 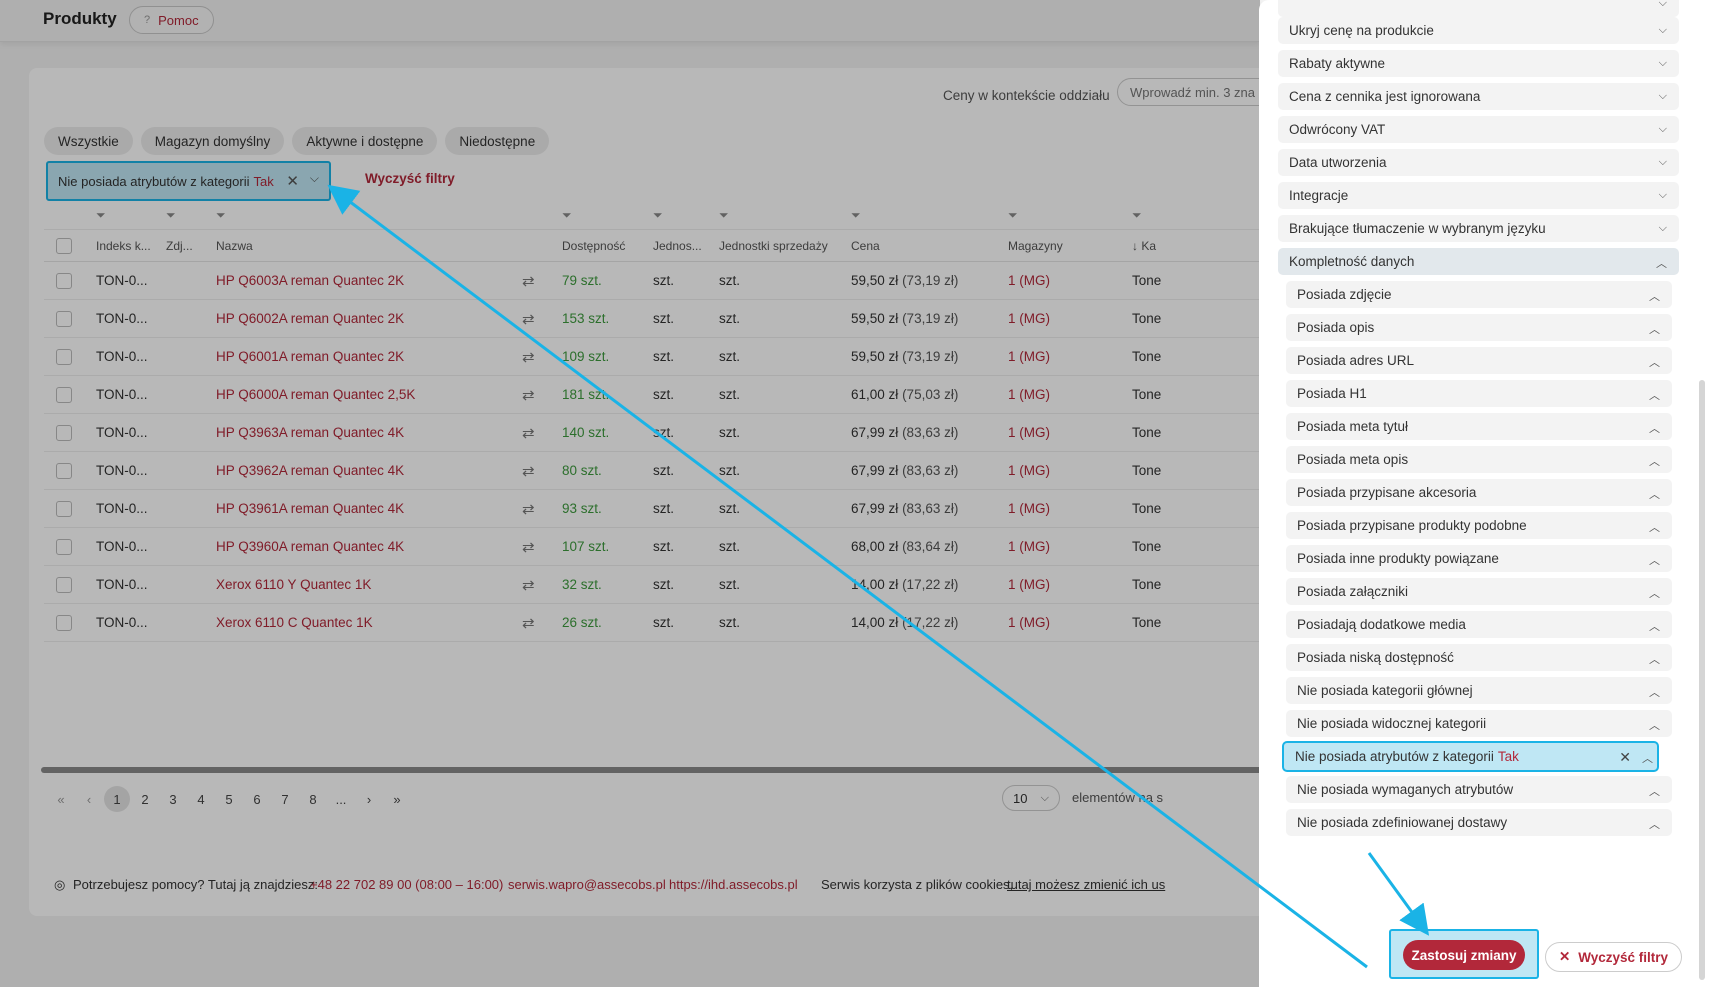 I want to click on column-header-price: Cena, so click(x=865, y=245).